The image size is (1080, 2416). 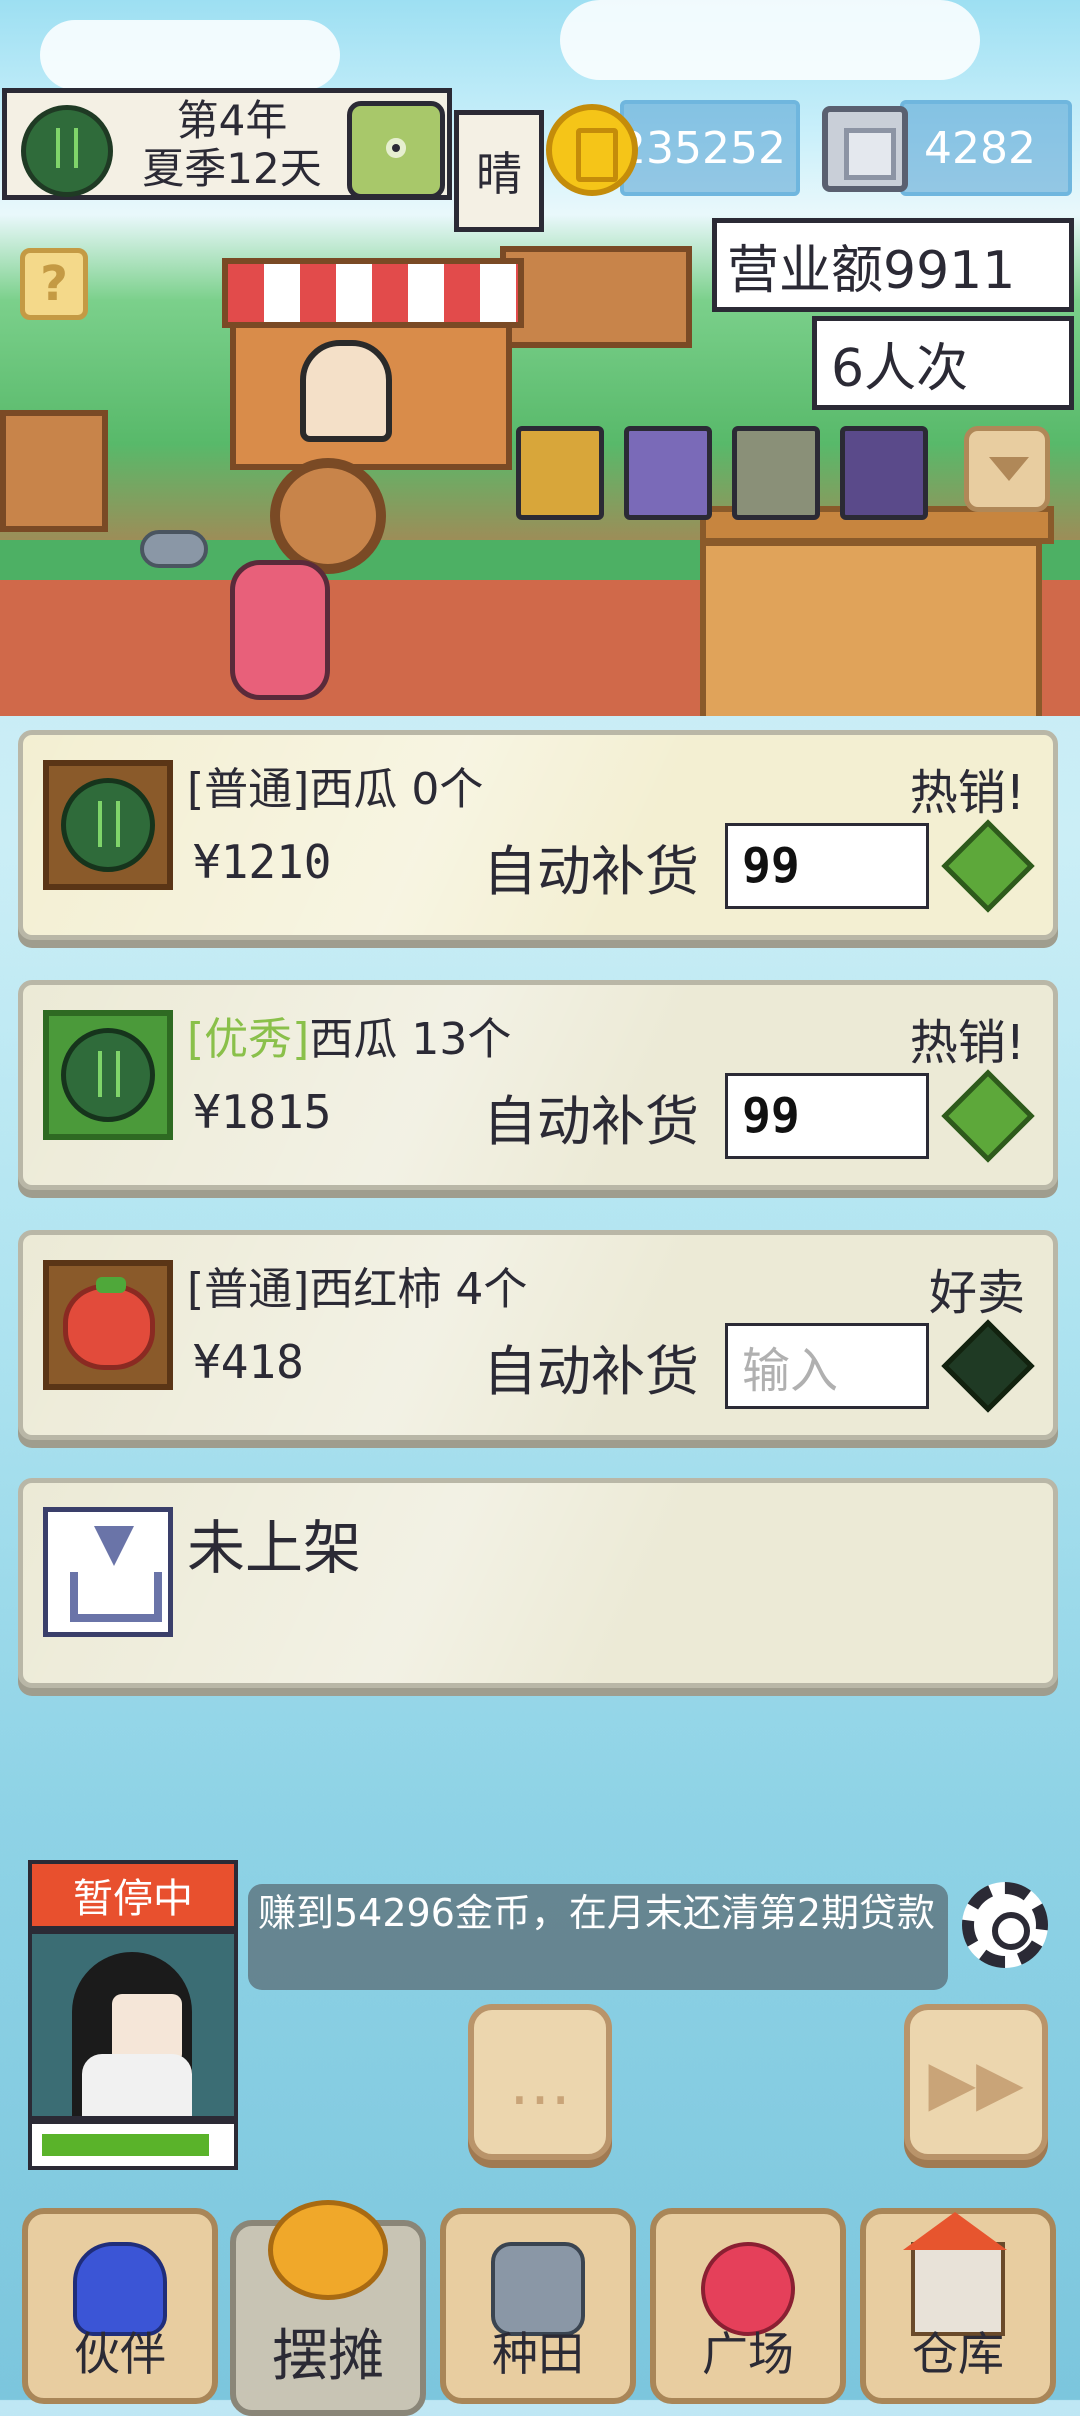 I want to click on product-card: [普通]西瓜 0个 热销! ¥1210 自动补货 99, so click(x=538, y=835).